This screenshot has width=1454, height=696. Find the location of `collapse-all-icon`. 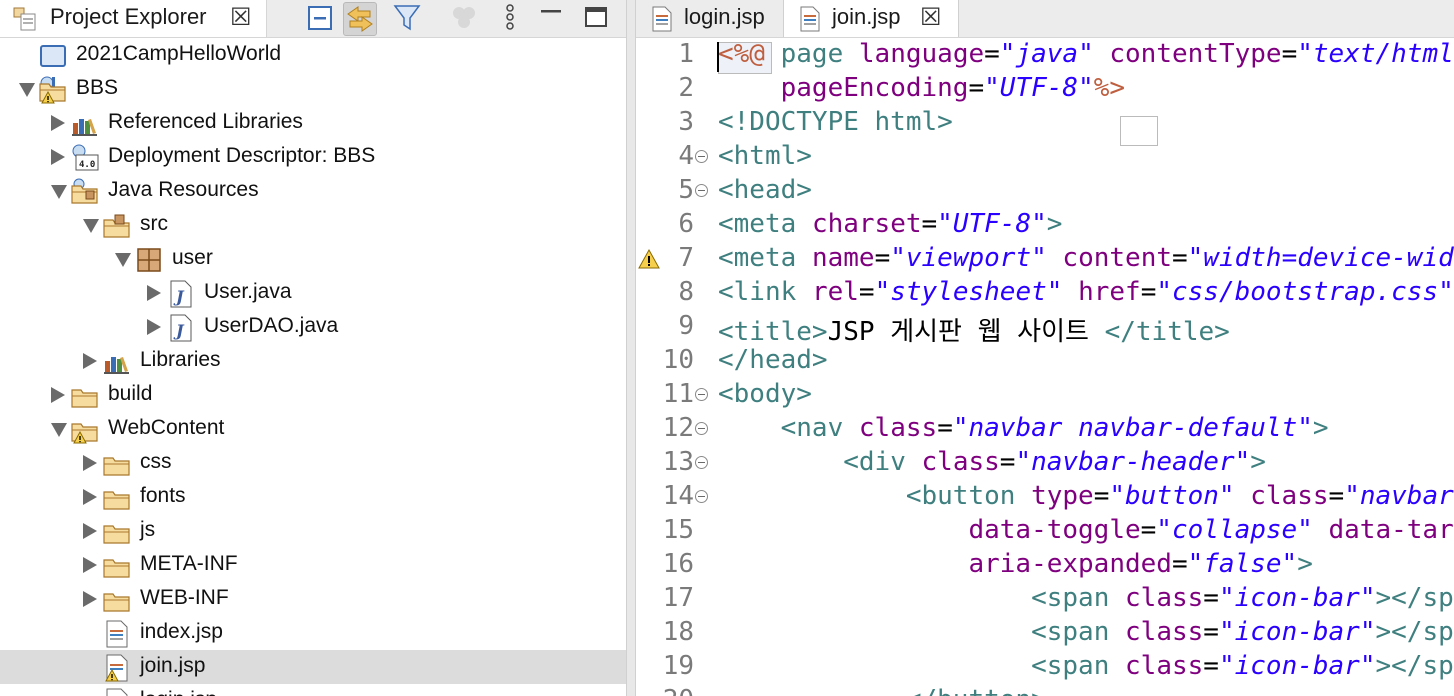

collapse-all-icon is located at coordinates (320, 18).